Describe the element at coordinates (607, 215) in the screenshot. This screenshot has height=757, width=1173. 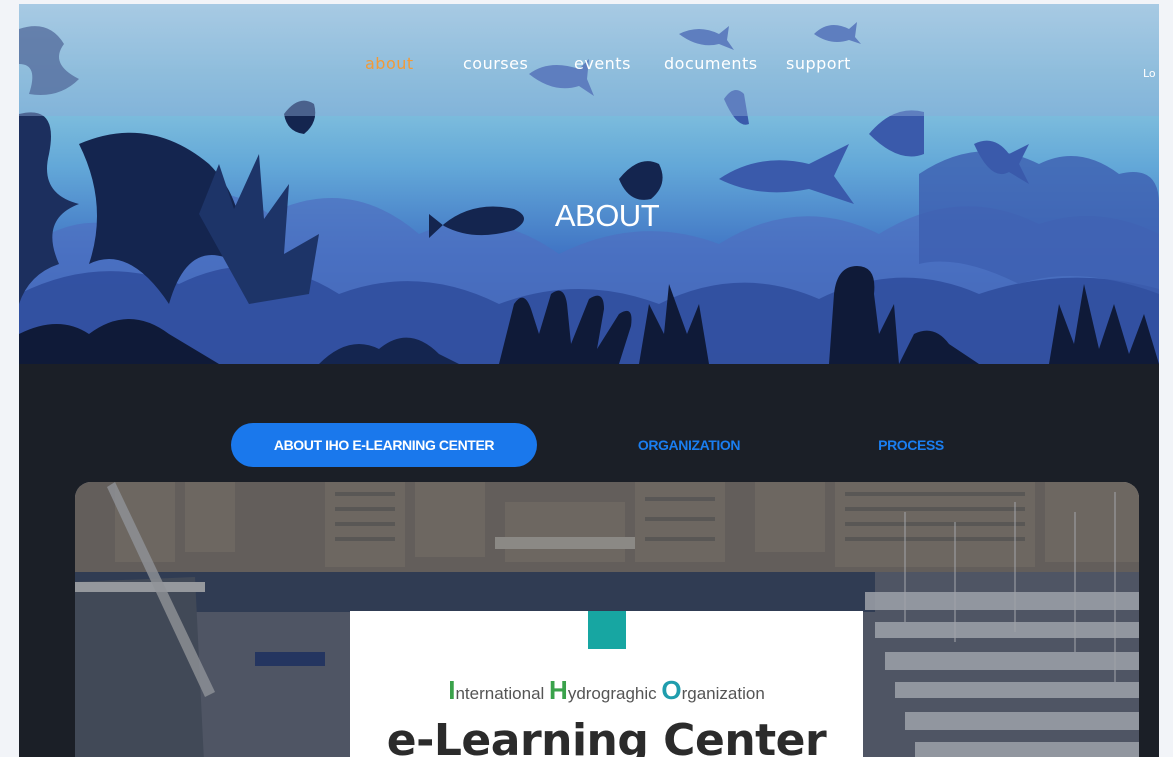
I see `page-title: ABOUT` at that location.